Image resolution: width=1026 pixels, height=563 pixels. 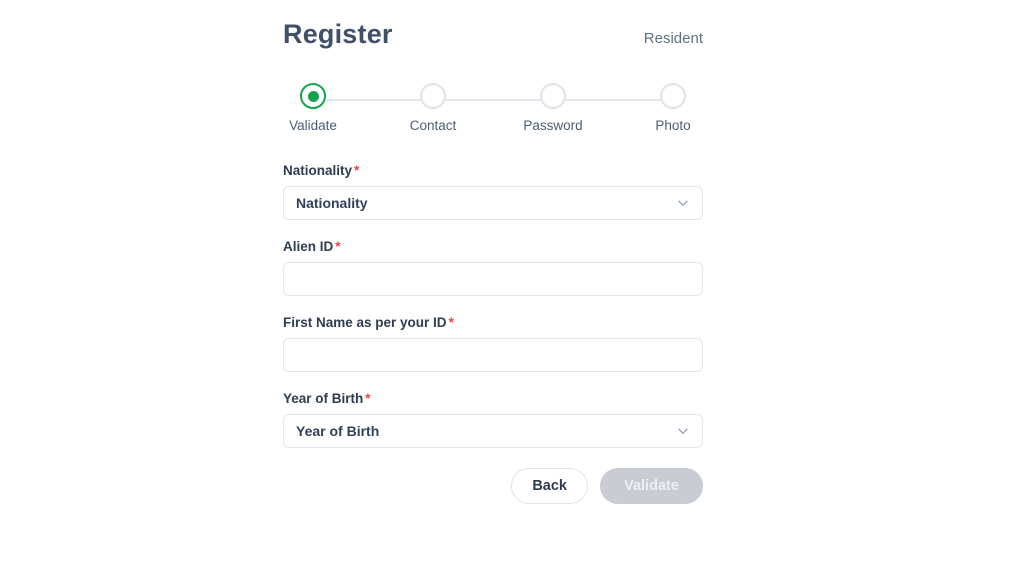 I want to click on step-photo-dot, so click(x=673, y=96).